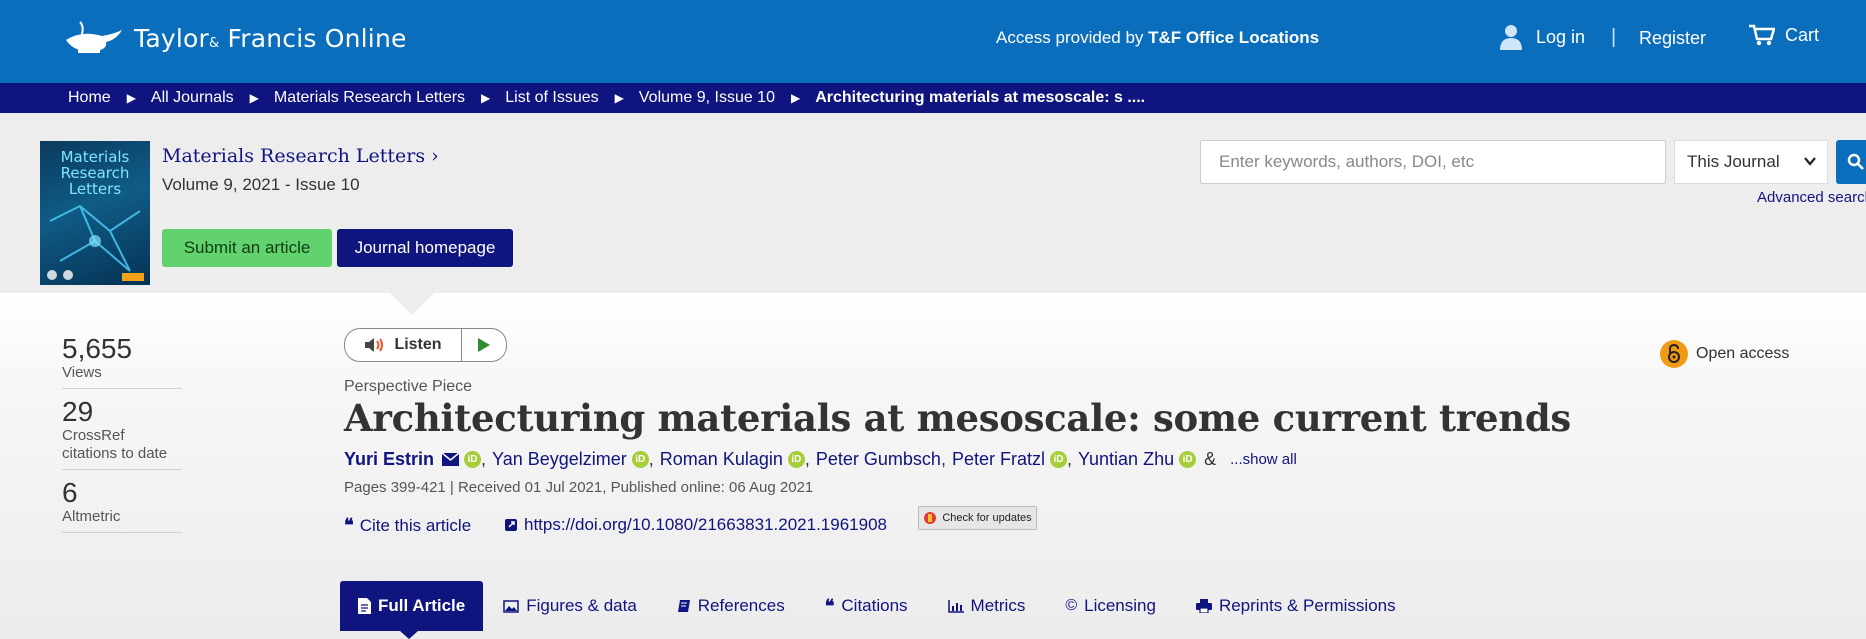 This screenshot has width=1866, height=639. I want to click on journal-cover: Materials Research Letters, so click(95, 213).